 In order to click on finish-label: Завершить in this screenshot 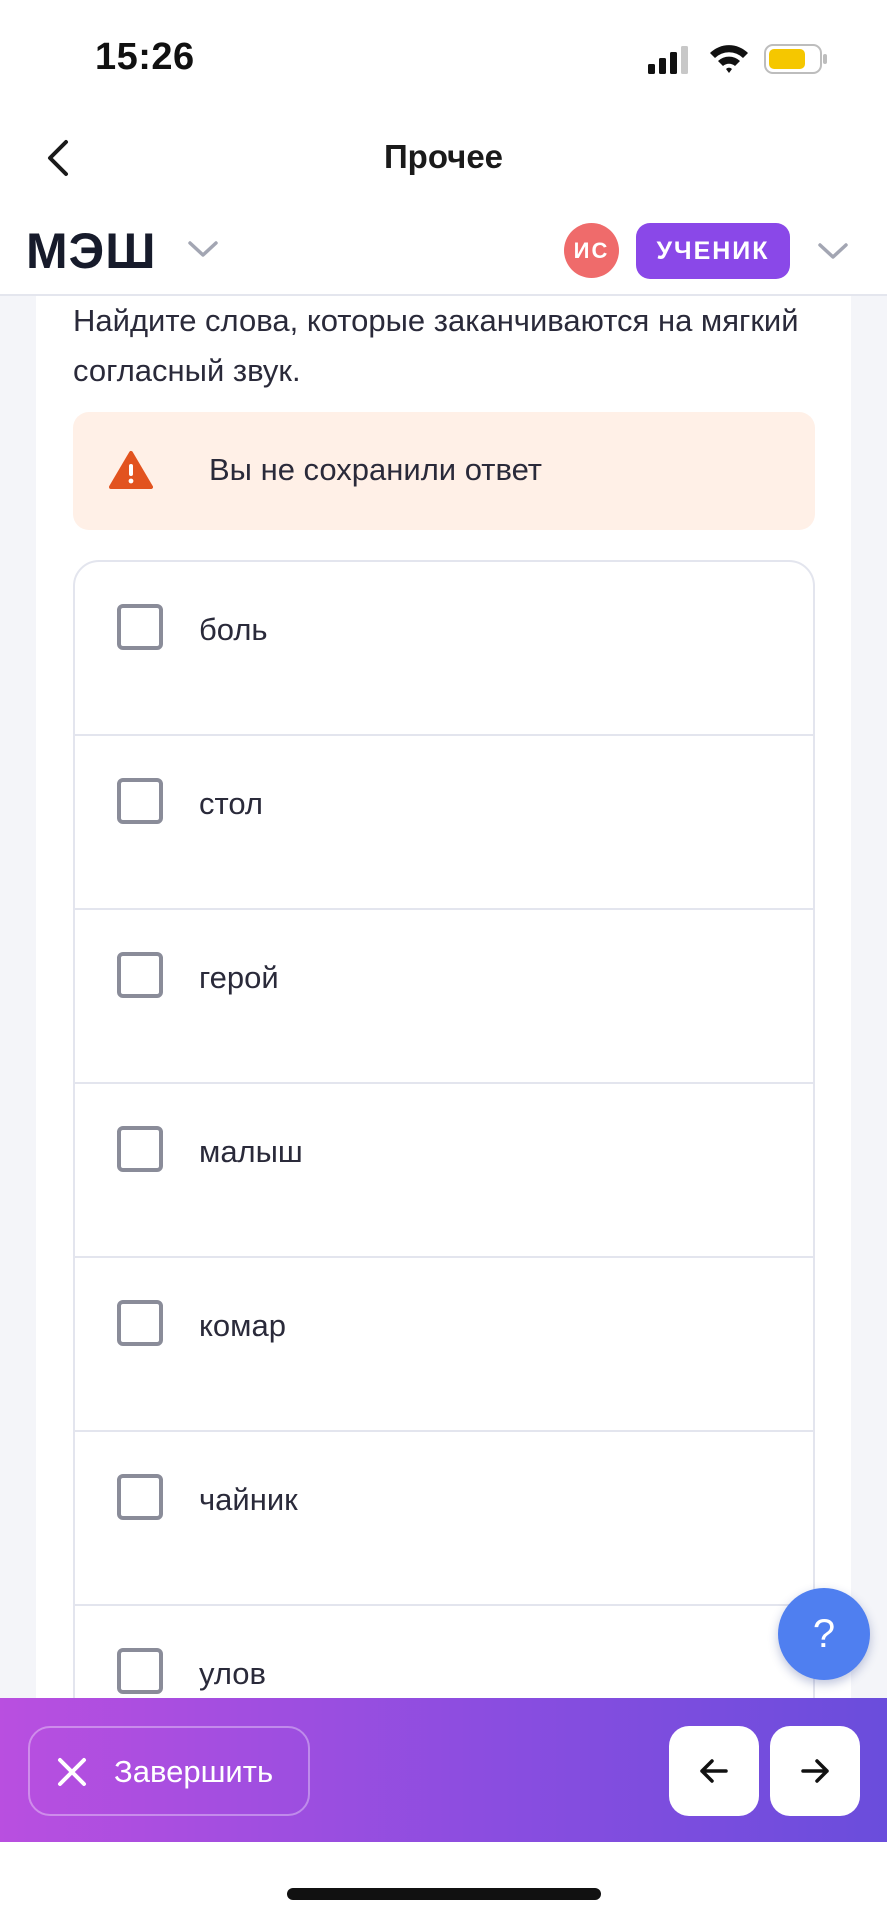, I will do `click(194, 1771)`.